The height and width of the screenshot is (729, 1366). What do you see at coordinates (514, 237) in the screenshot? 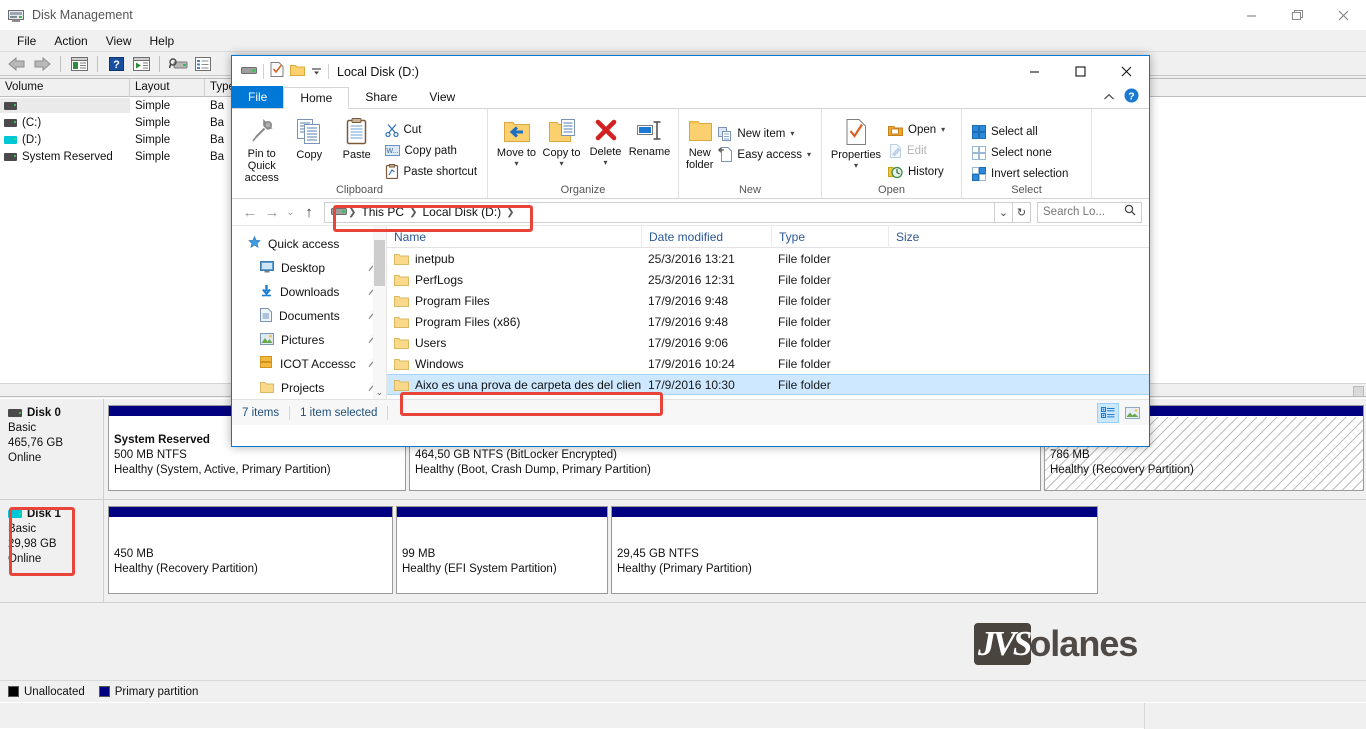
I see `column-name: Name` at bounding box center [514, 237].